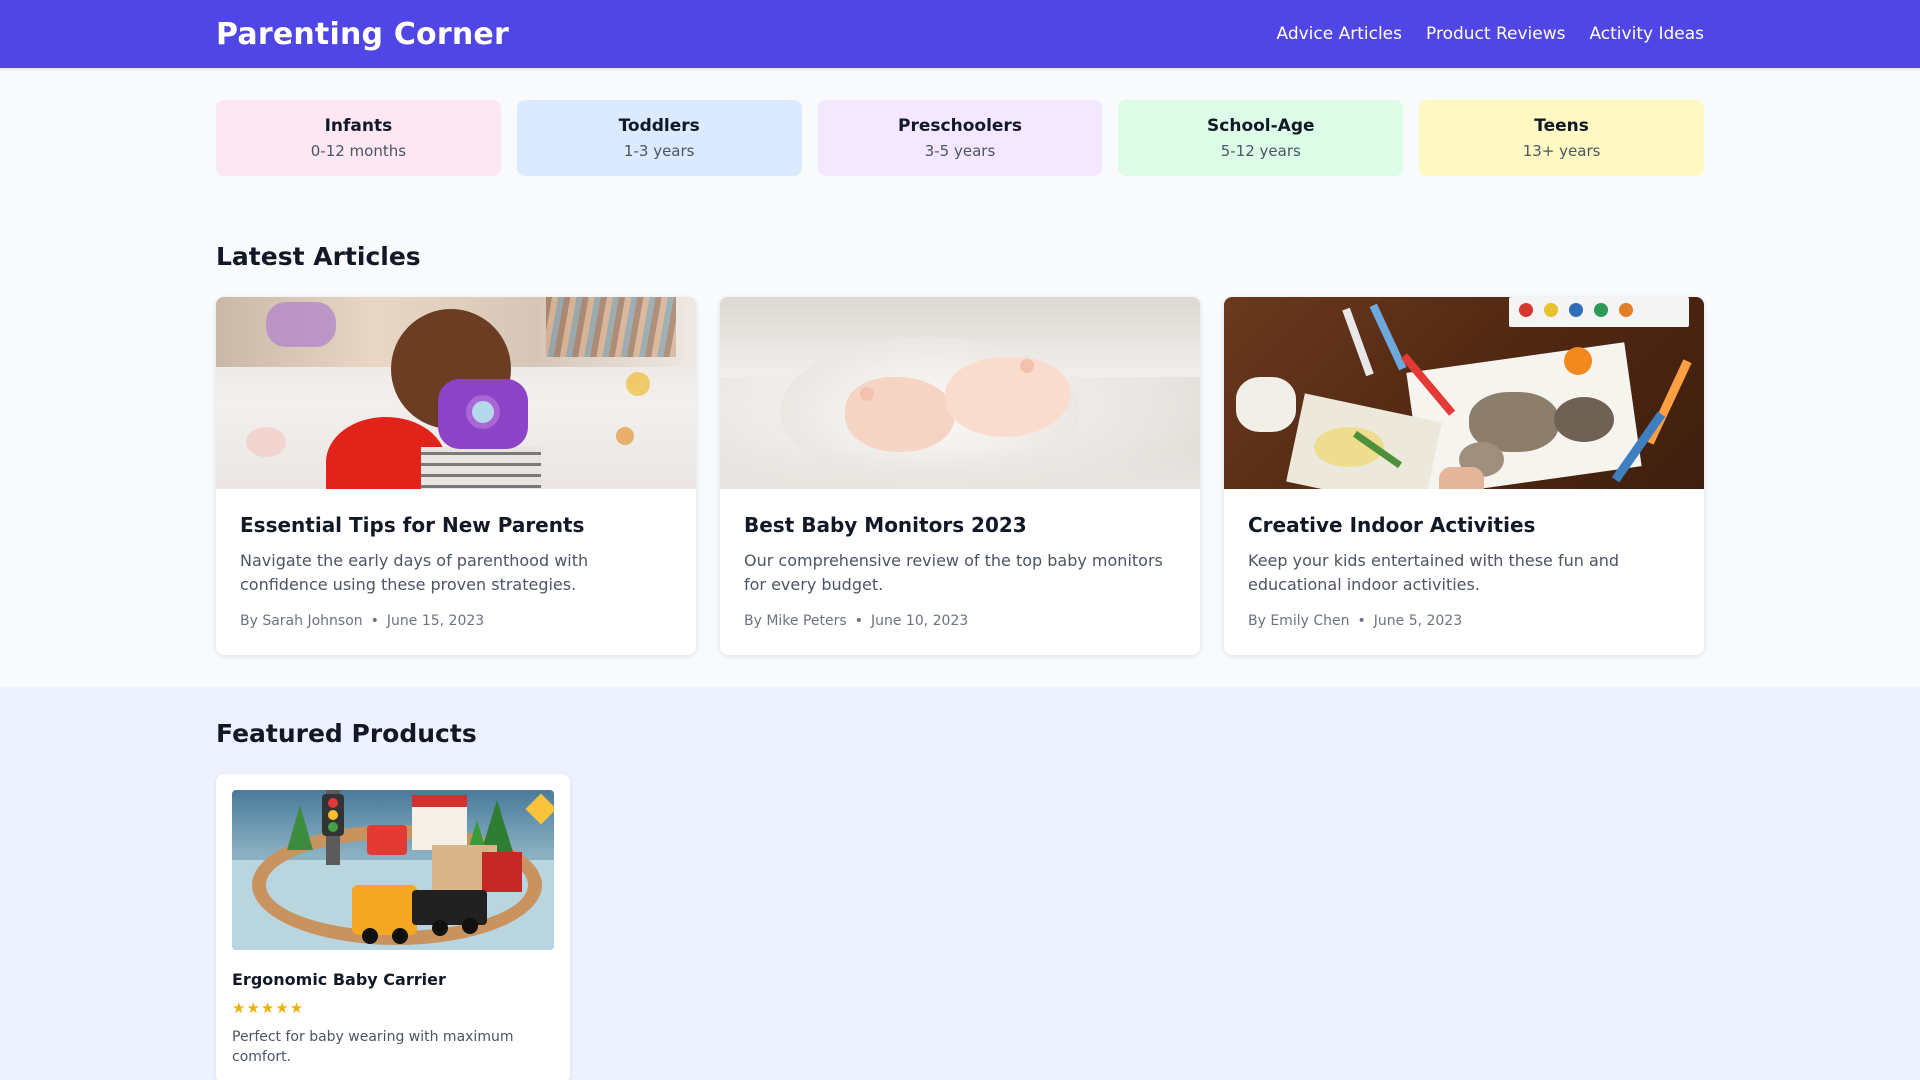  What do you see at coordinates (1418, 621) in the screenshot?
I see `article-date: June 5, 2023` at bounding box center [1418, 621].